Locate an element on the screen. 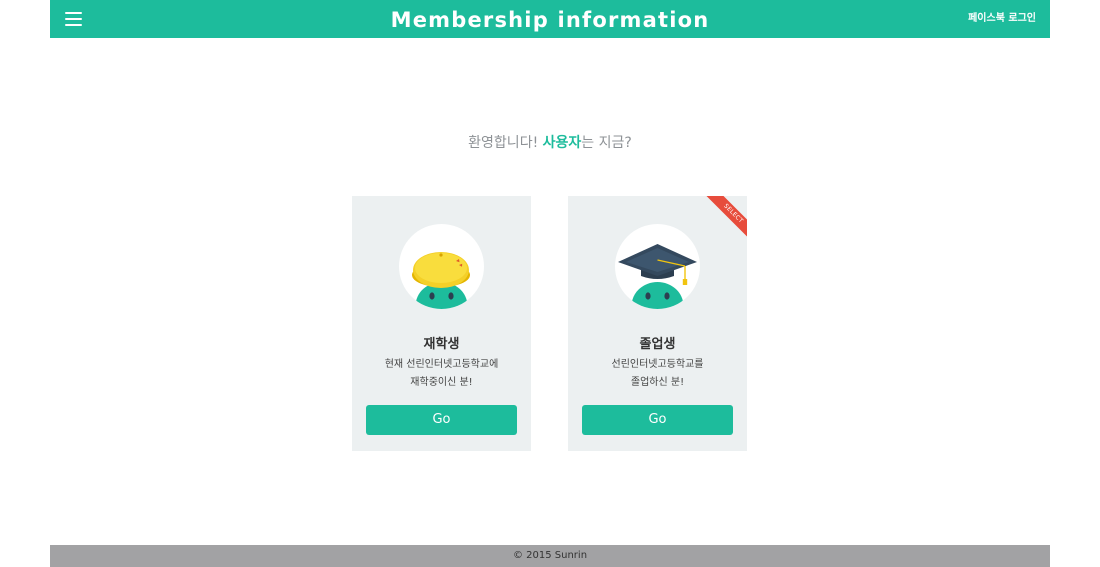  student-cap-avatar-icon is located at coordinates (441, 266).